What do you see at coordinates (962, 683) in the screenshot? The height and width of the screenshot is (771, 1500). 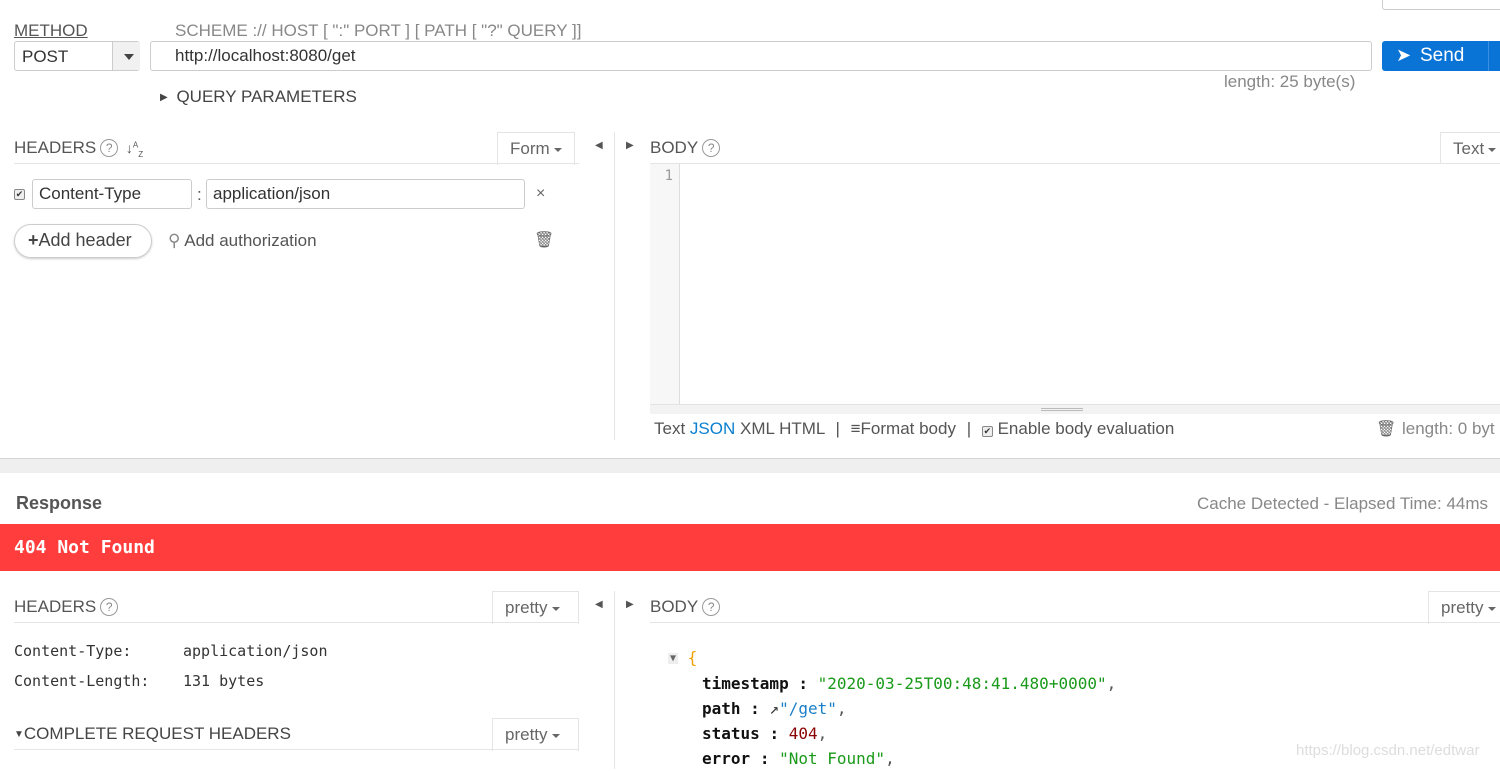 I see `json-value: "2020-03-25T00:48:41.480+0000"` at bounding box center [962, 683].